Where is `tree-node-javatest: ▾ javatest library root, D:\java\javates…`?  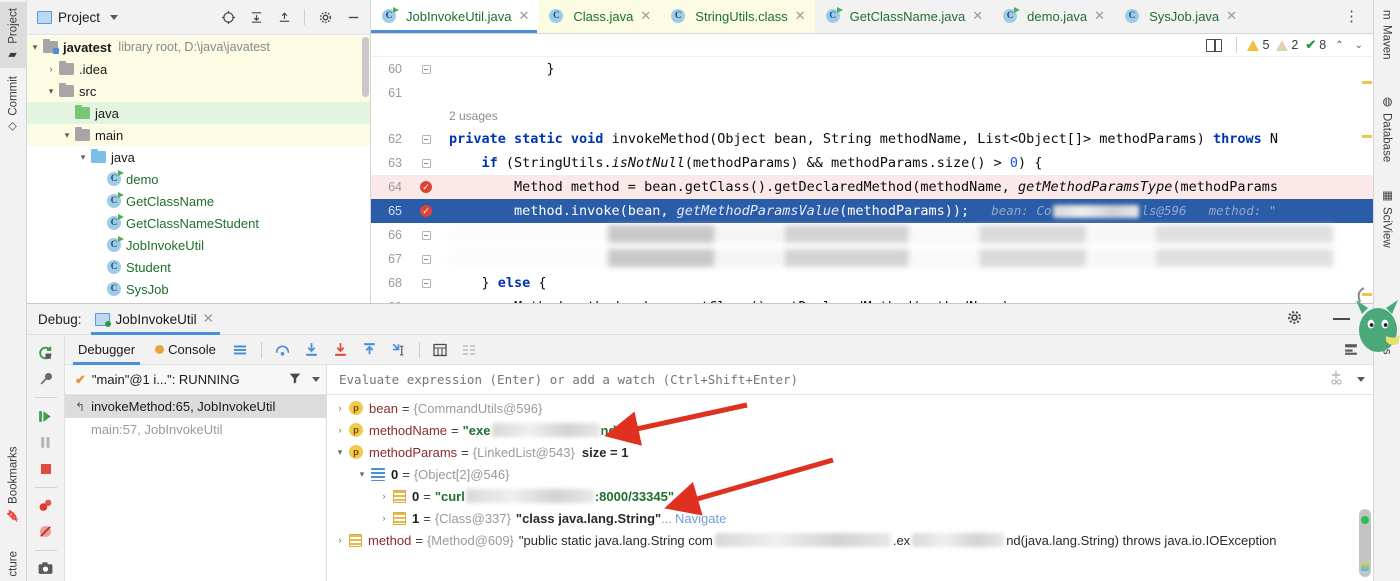 tree-node-javatest: ▾ javatest library root, D:\java\javates… is located at coordinates (198, 47).